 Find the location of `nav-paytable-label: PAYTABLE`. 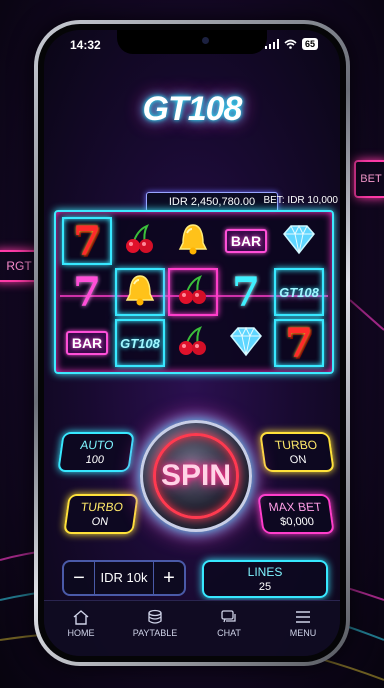

nav-paytable-label: PAYTABLE is located at coordinates (155, 633).